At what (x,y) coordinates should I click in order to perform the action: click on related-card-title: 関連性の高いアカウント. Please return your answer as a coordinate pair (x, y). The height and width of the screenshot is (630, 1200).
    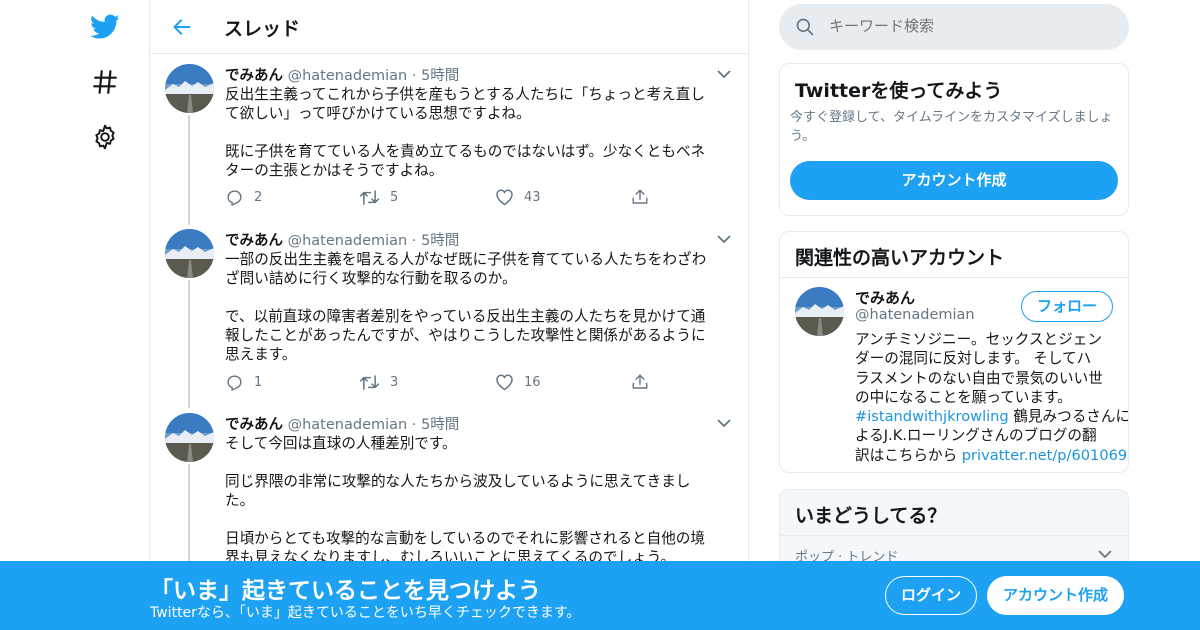
    Looking at the image, I should click on (900, 258).